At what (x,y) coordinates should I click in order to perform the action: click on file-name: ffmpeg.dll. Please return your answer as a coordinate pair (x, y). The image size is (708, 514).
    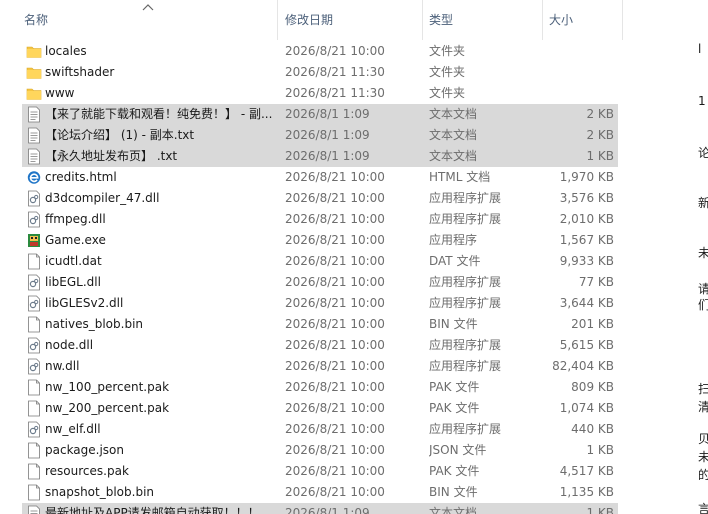
    Looking at the image, I should click on (75, 219).